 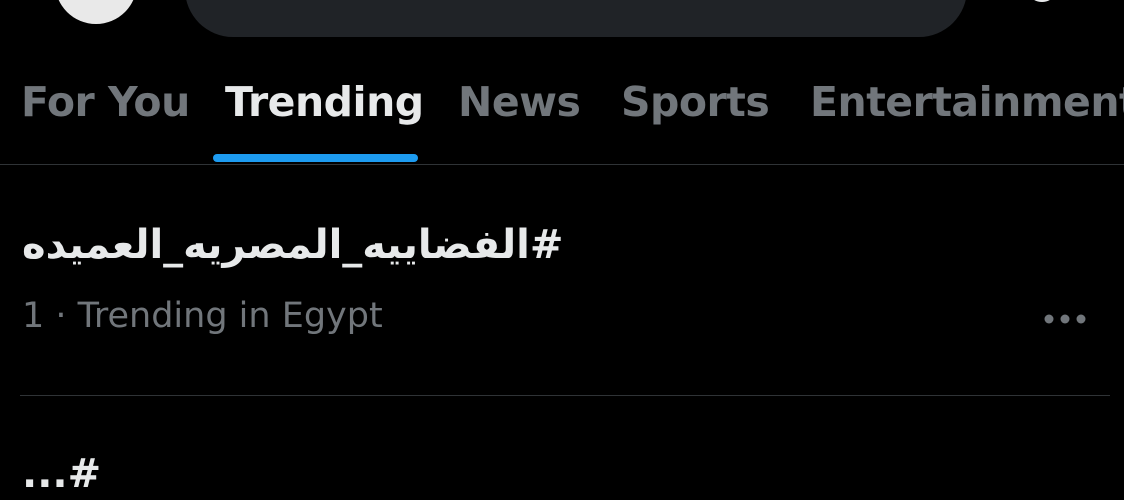 I want to click on active-tab-indicator, so click(x=315, y=158).